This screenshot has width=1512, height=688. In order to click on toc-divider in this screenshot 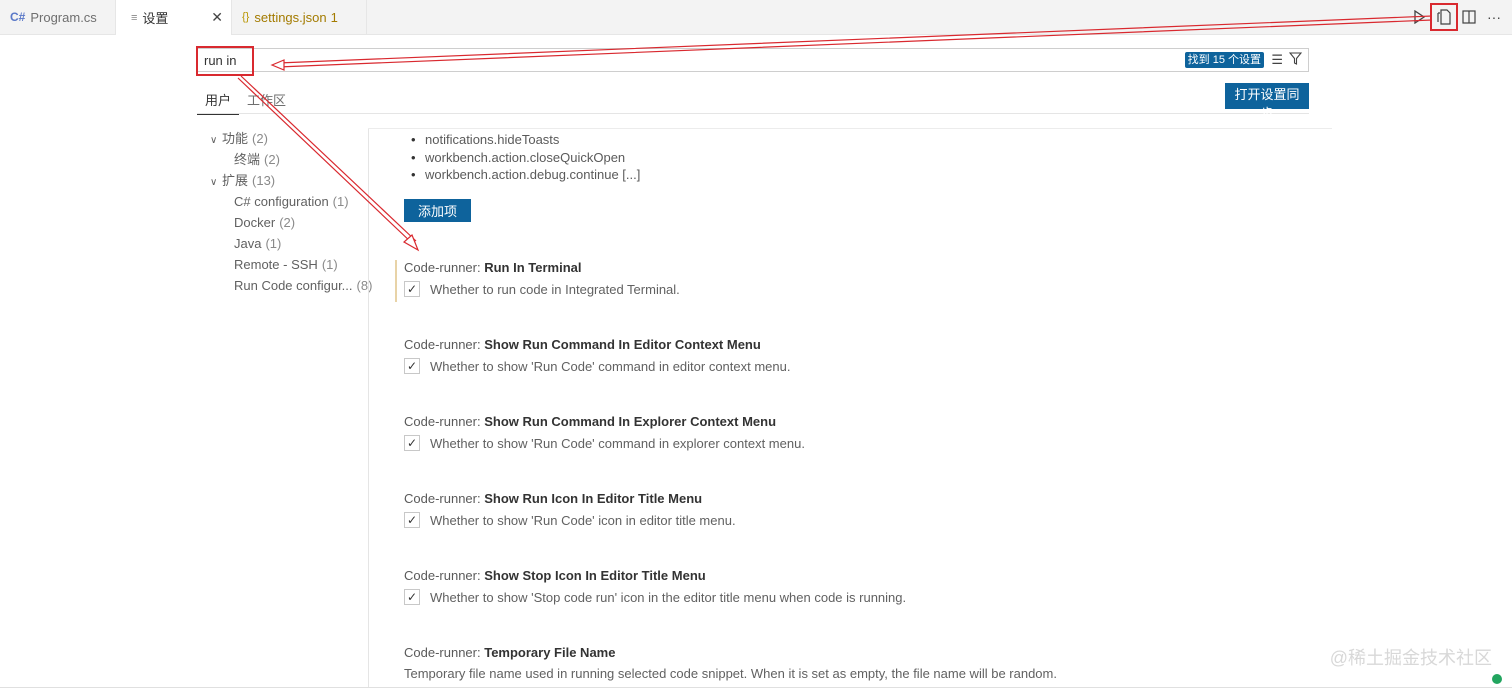, I will do `click(368, 408)`.